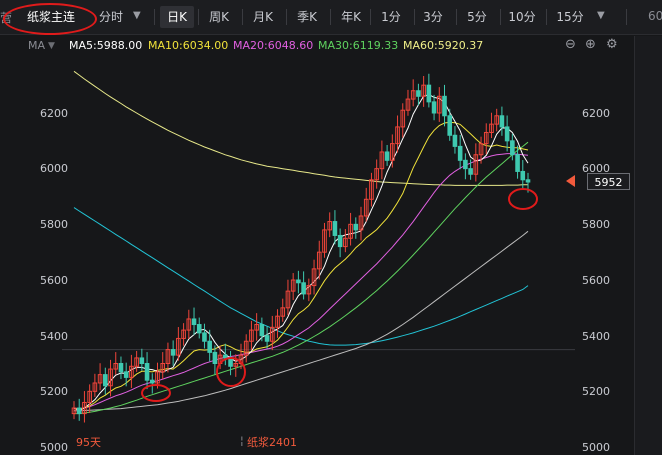  Describe the element at coordinates (596, 447) in the screenshot. I see `y-tick-right: 5000` at that location.